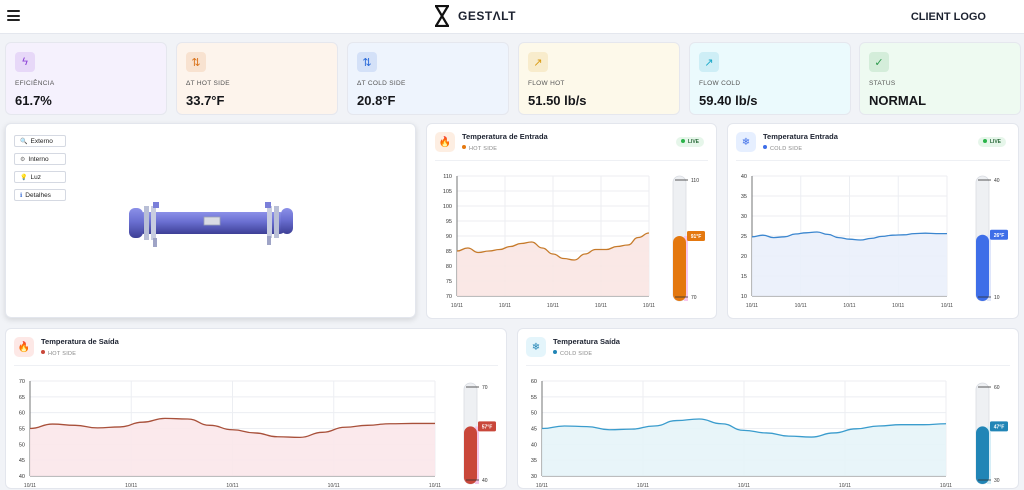 This screenshot has width=1024, height=490. What do you see at coordinates (35, 177) in the screenshot?
I see `view-button-label: Luz` at bounding box center [35, 177].